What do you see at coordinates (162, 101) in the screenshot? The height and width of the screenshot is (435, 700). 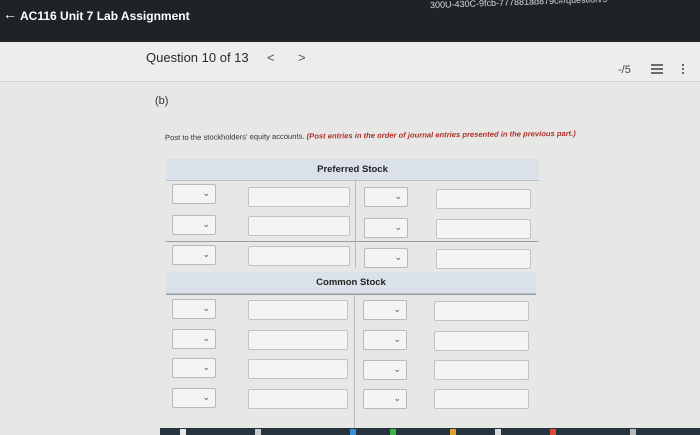 I see `part-label: (b)` at bounding box center [162, 101].